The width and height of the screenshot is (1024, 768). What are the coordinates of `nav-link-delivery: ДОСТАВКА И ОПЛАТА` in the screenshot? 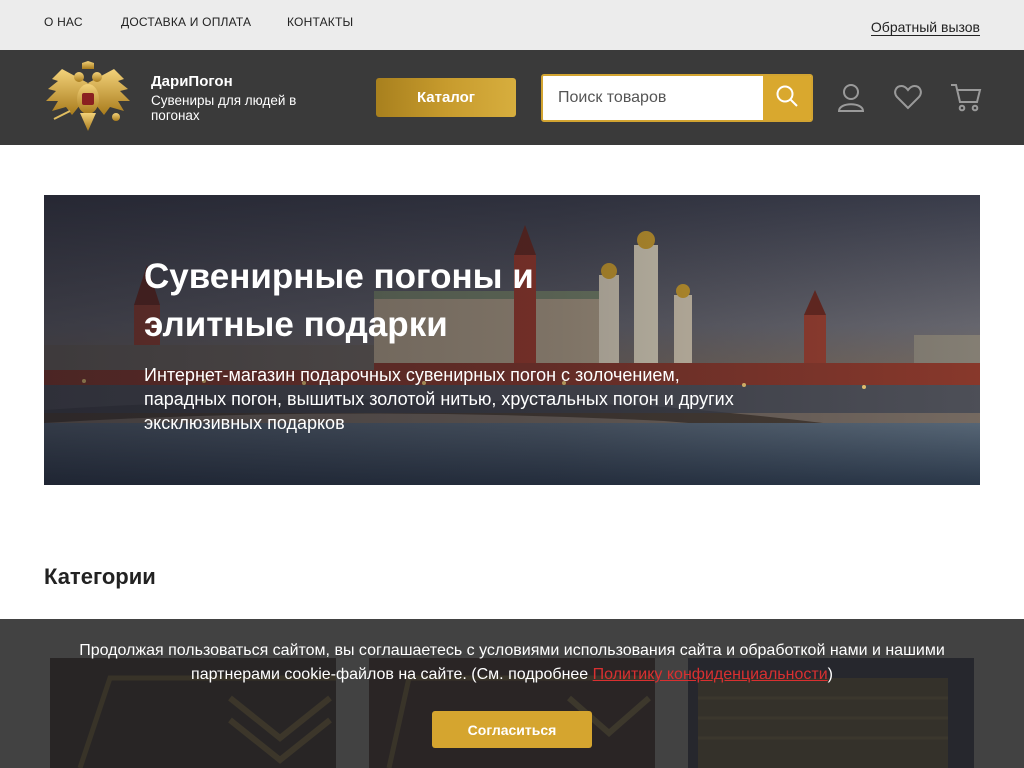 It's located at (186, 22).